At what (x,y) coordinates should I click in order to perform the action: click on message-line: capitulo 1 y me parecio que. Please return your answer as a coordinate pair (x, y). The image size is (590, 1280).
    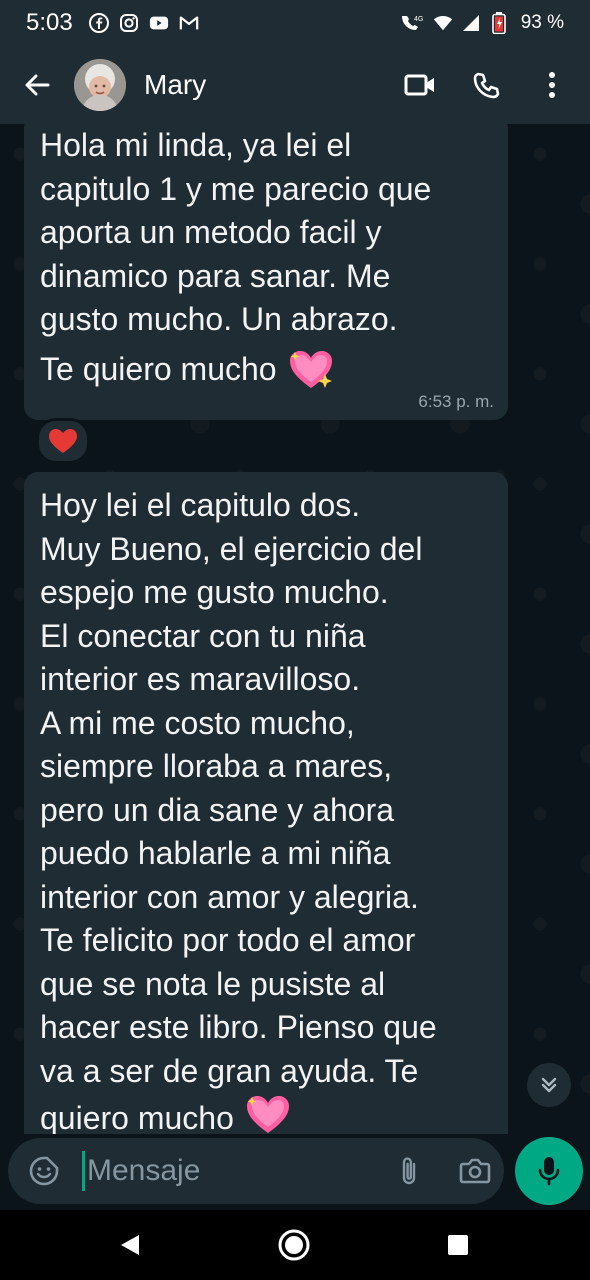
    Looking at the image, I should click on (236, 188).